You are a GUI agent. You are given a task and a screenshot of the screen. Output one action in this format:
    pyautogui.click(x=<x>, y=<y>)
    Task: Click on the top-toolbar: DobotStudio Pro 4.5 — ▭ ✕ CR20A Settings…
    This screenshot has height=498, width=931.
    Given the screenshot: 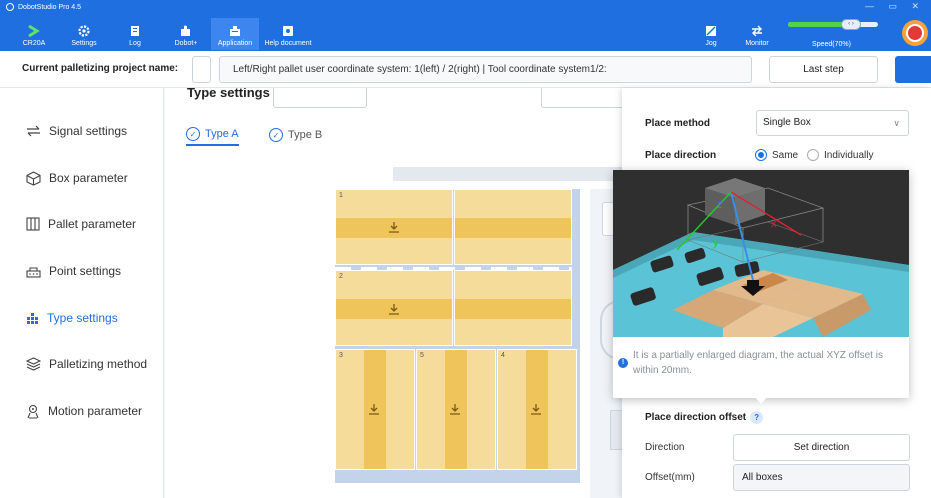 What is the action you would take?
    pyautogui.click(x=465, y=25)
    